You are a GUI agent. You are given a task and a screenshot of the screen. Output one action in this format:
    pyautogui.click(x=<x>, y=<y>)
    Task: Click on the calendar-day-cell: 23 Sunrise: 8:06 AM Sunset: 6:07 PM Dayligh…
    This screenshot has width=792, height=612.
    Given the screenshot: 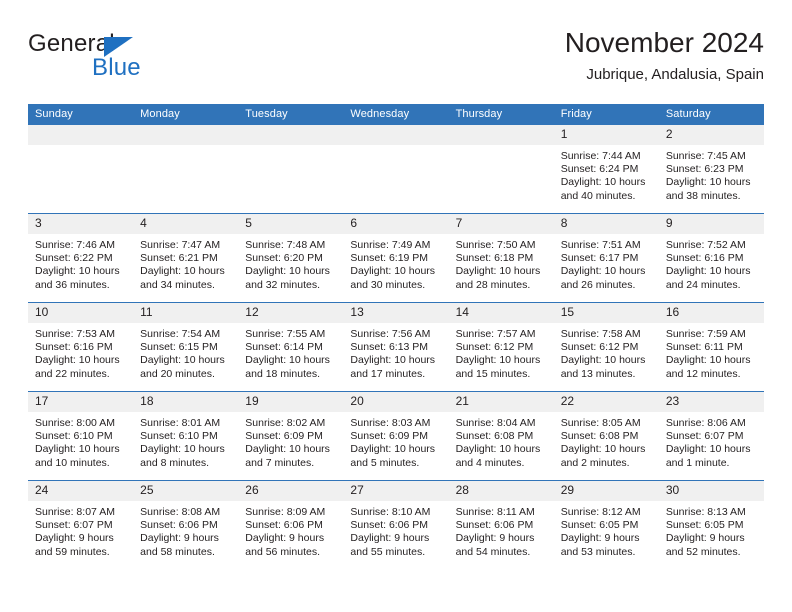 What is the action you would take?
    pyautogui.click(x=711, y=436)
    